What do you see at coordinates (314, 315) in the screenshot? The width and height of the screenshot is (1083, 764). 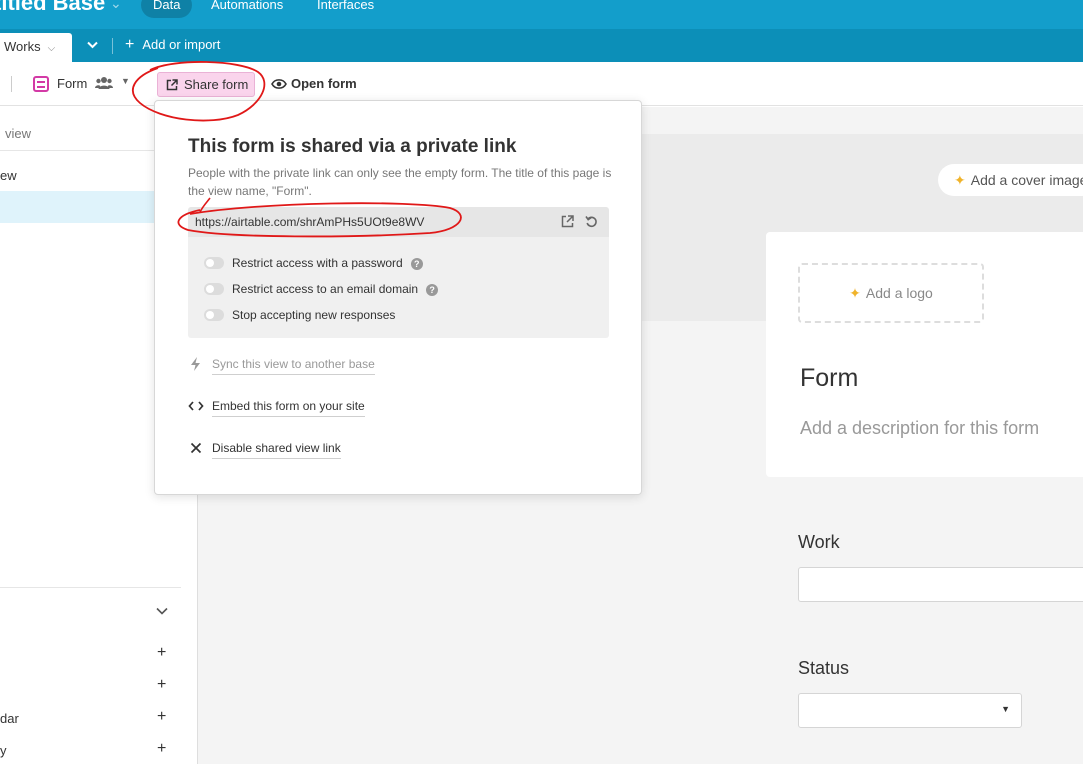 I see `stop-responses-option-label: Stop accepting new responses` at bounding box center [314, 315].